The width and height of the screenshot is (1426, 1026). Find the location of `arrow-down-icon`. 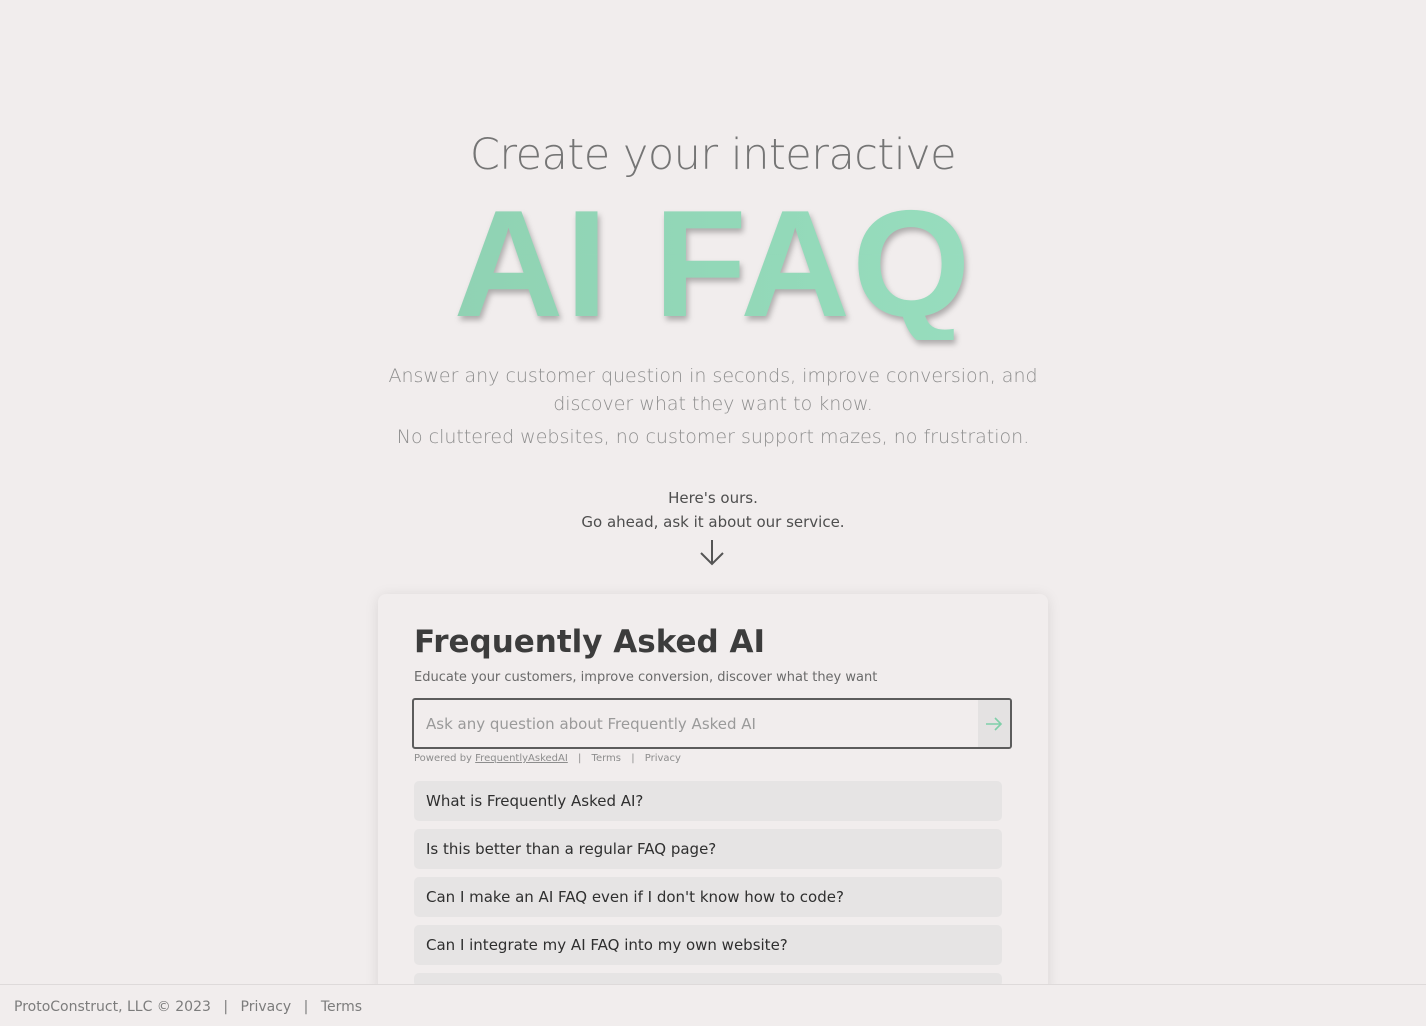

arrow-down-icon is located at coordinates (712, 553).